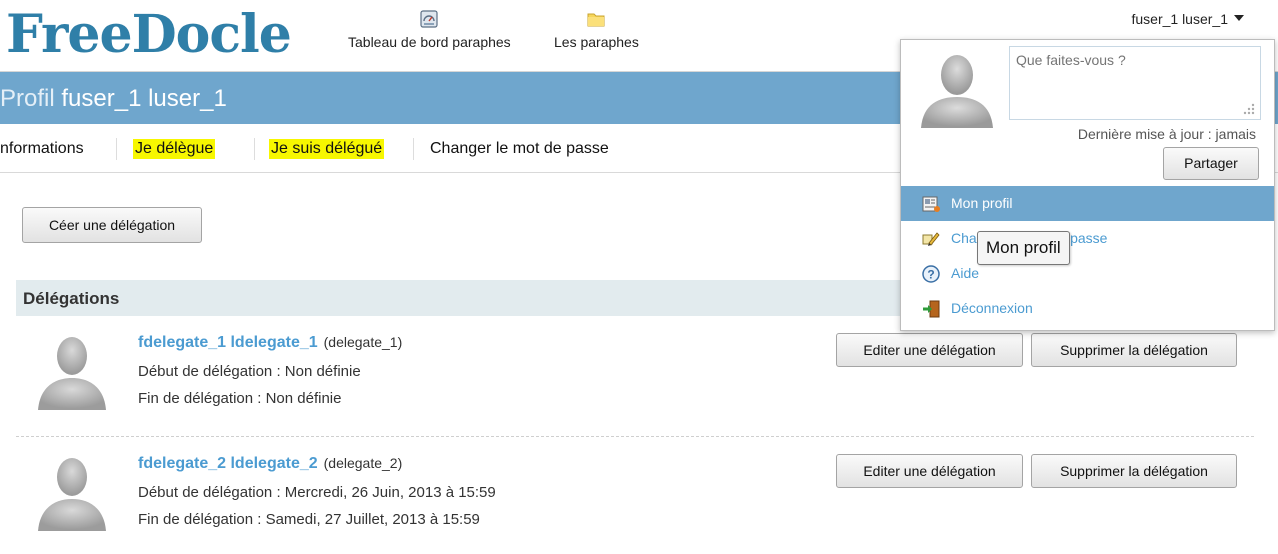  I want to click on delegate-name: fdelegate_1 ldelegate_1, so click(228, 342).